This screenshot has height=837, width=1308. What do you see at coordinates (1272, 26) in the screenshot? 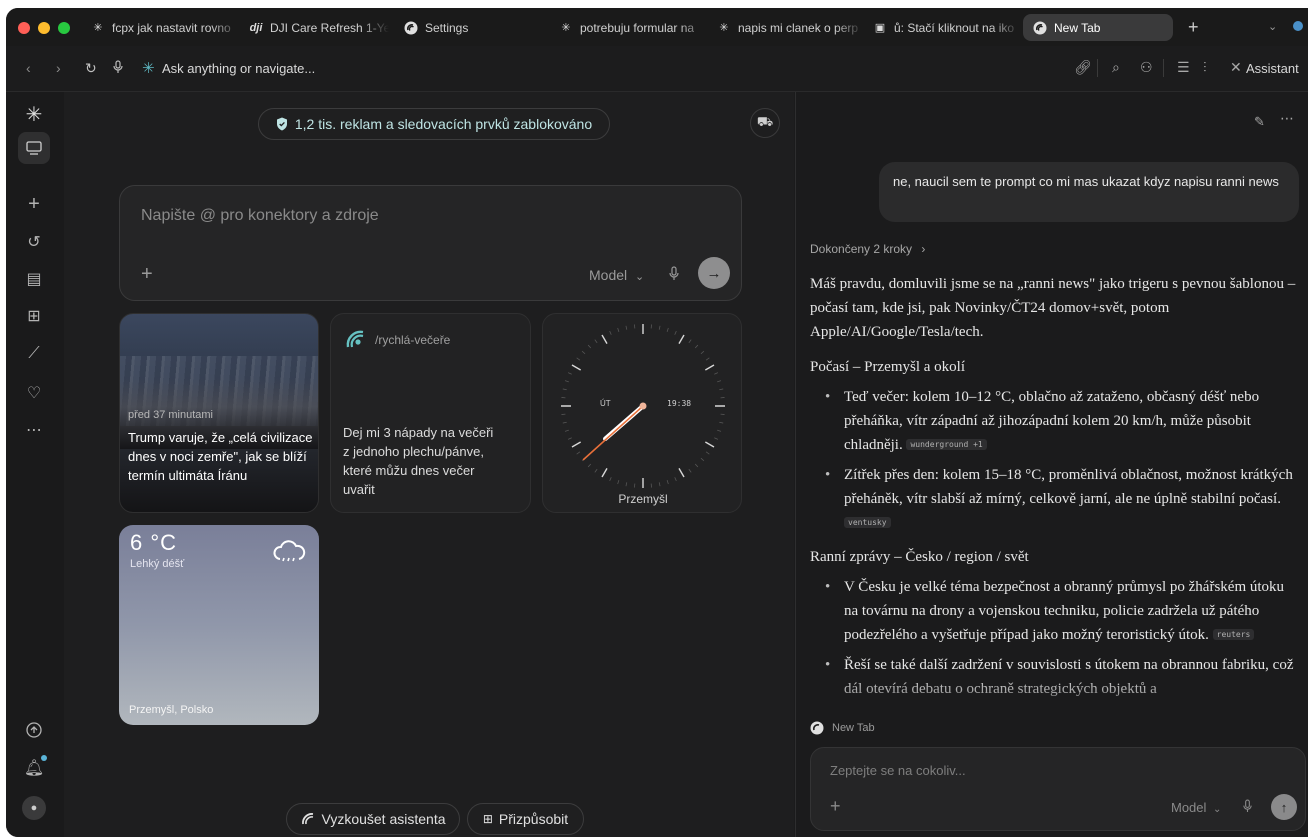
I see `tab-list-chevron-icon: ⌄` at bounding box center [1272, 26].